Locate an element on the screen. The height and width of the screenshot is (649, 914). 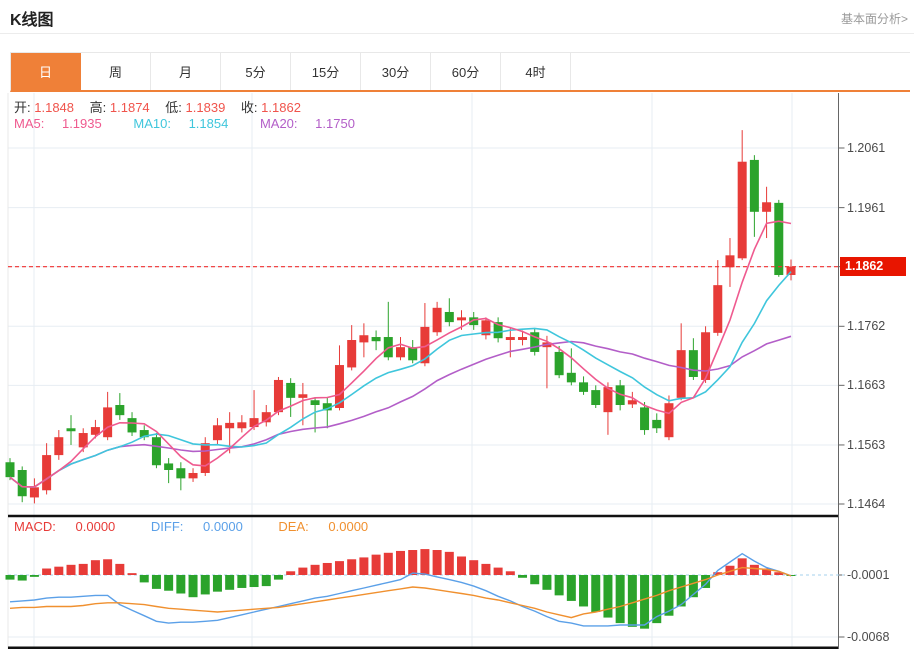
period-tabbar: 日周月 5分 15分 30分 60分 4时 is located at coordinates (460, 72).